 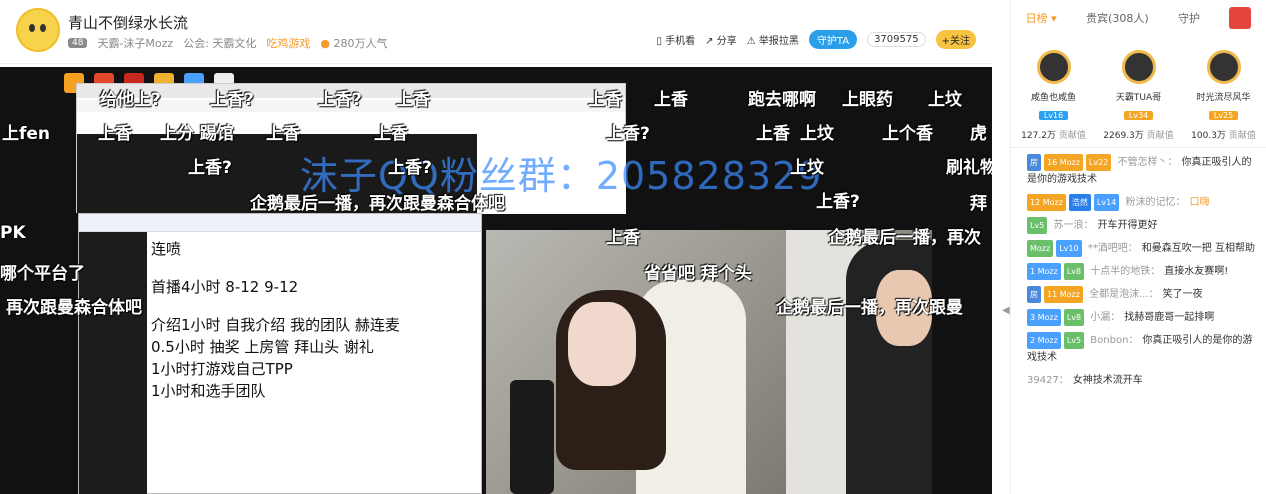 What do you see at coordinates (955, 39) in the screenshot?
I see `follow-button: +关注` at bounding box center [955, 39].